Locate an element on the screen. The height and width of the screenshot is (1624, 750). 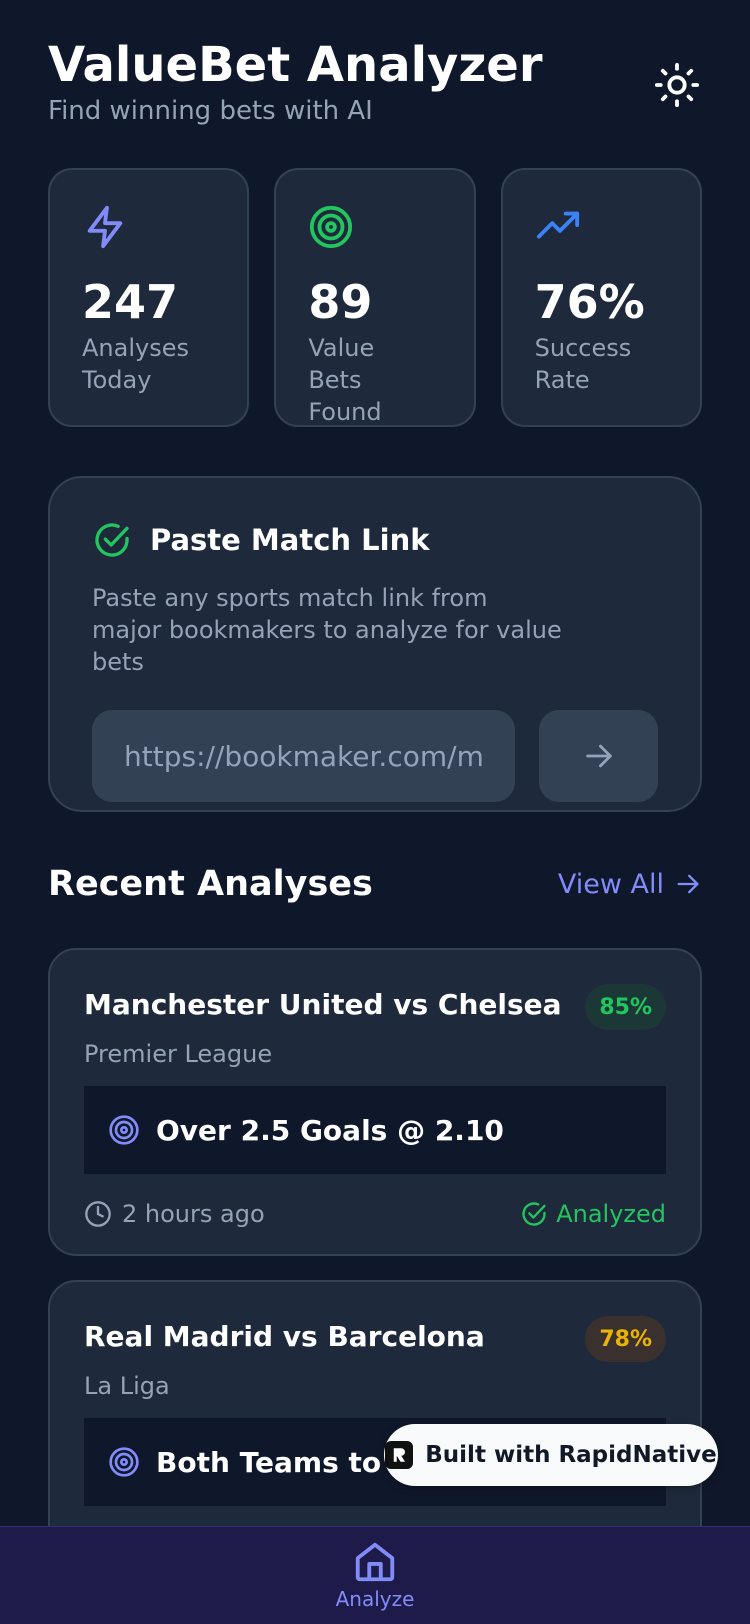
badge-label: Built with RapidNative is located at coordinates (571, 1455).